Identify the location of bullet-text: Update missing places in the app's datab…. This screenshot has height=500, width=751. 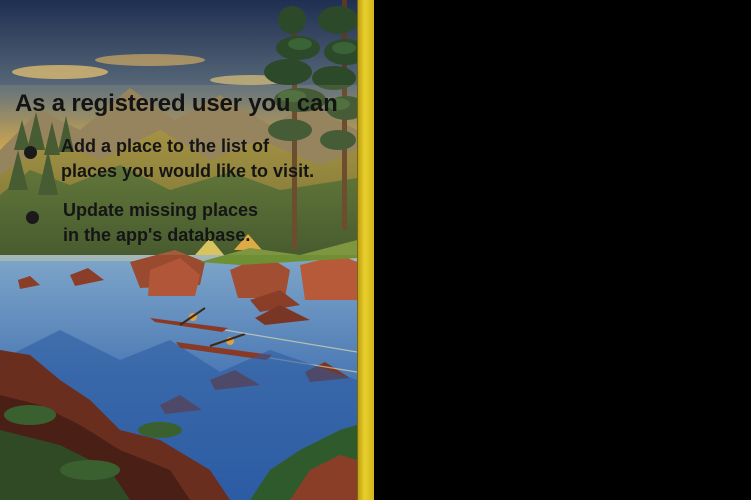
(198, 223).